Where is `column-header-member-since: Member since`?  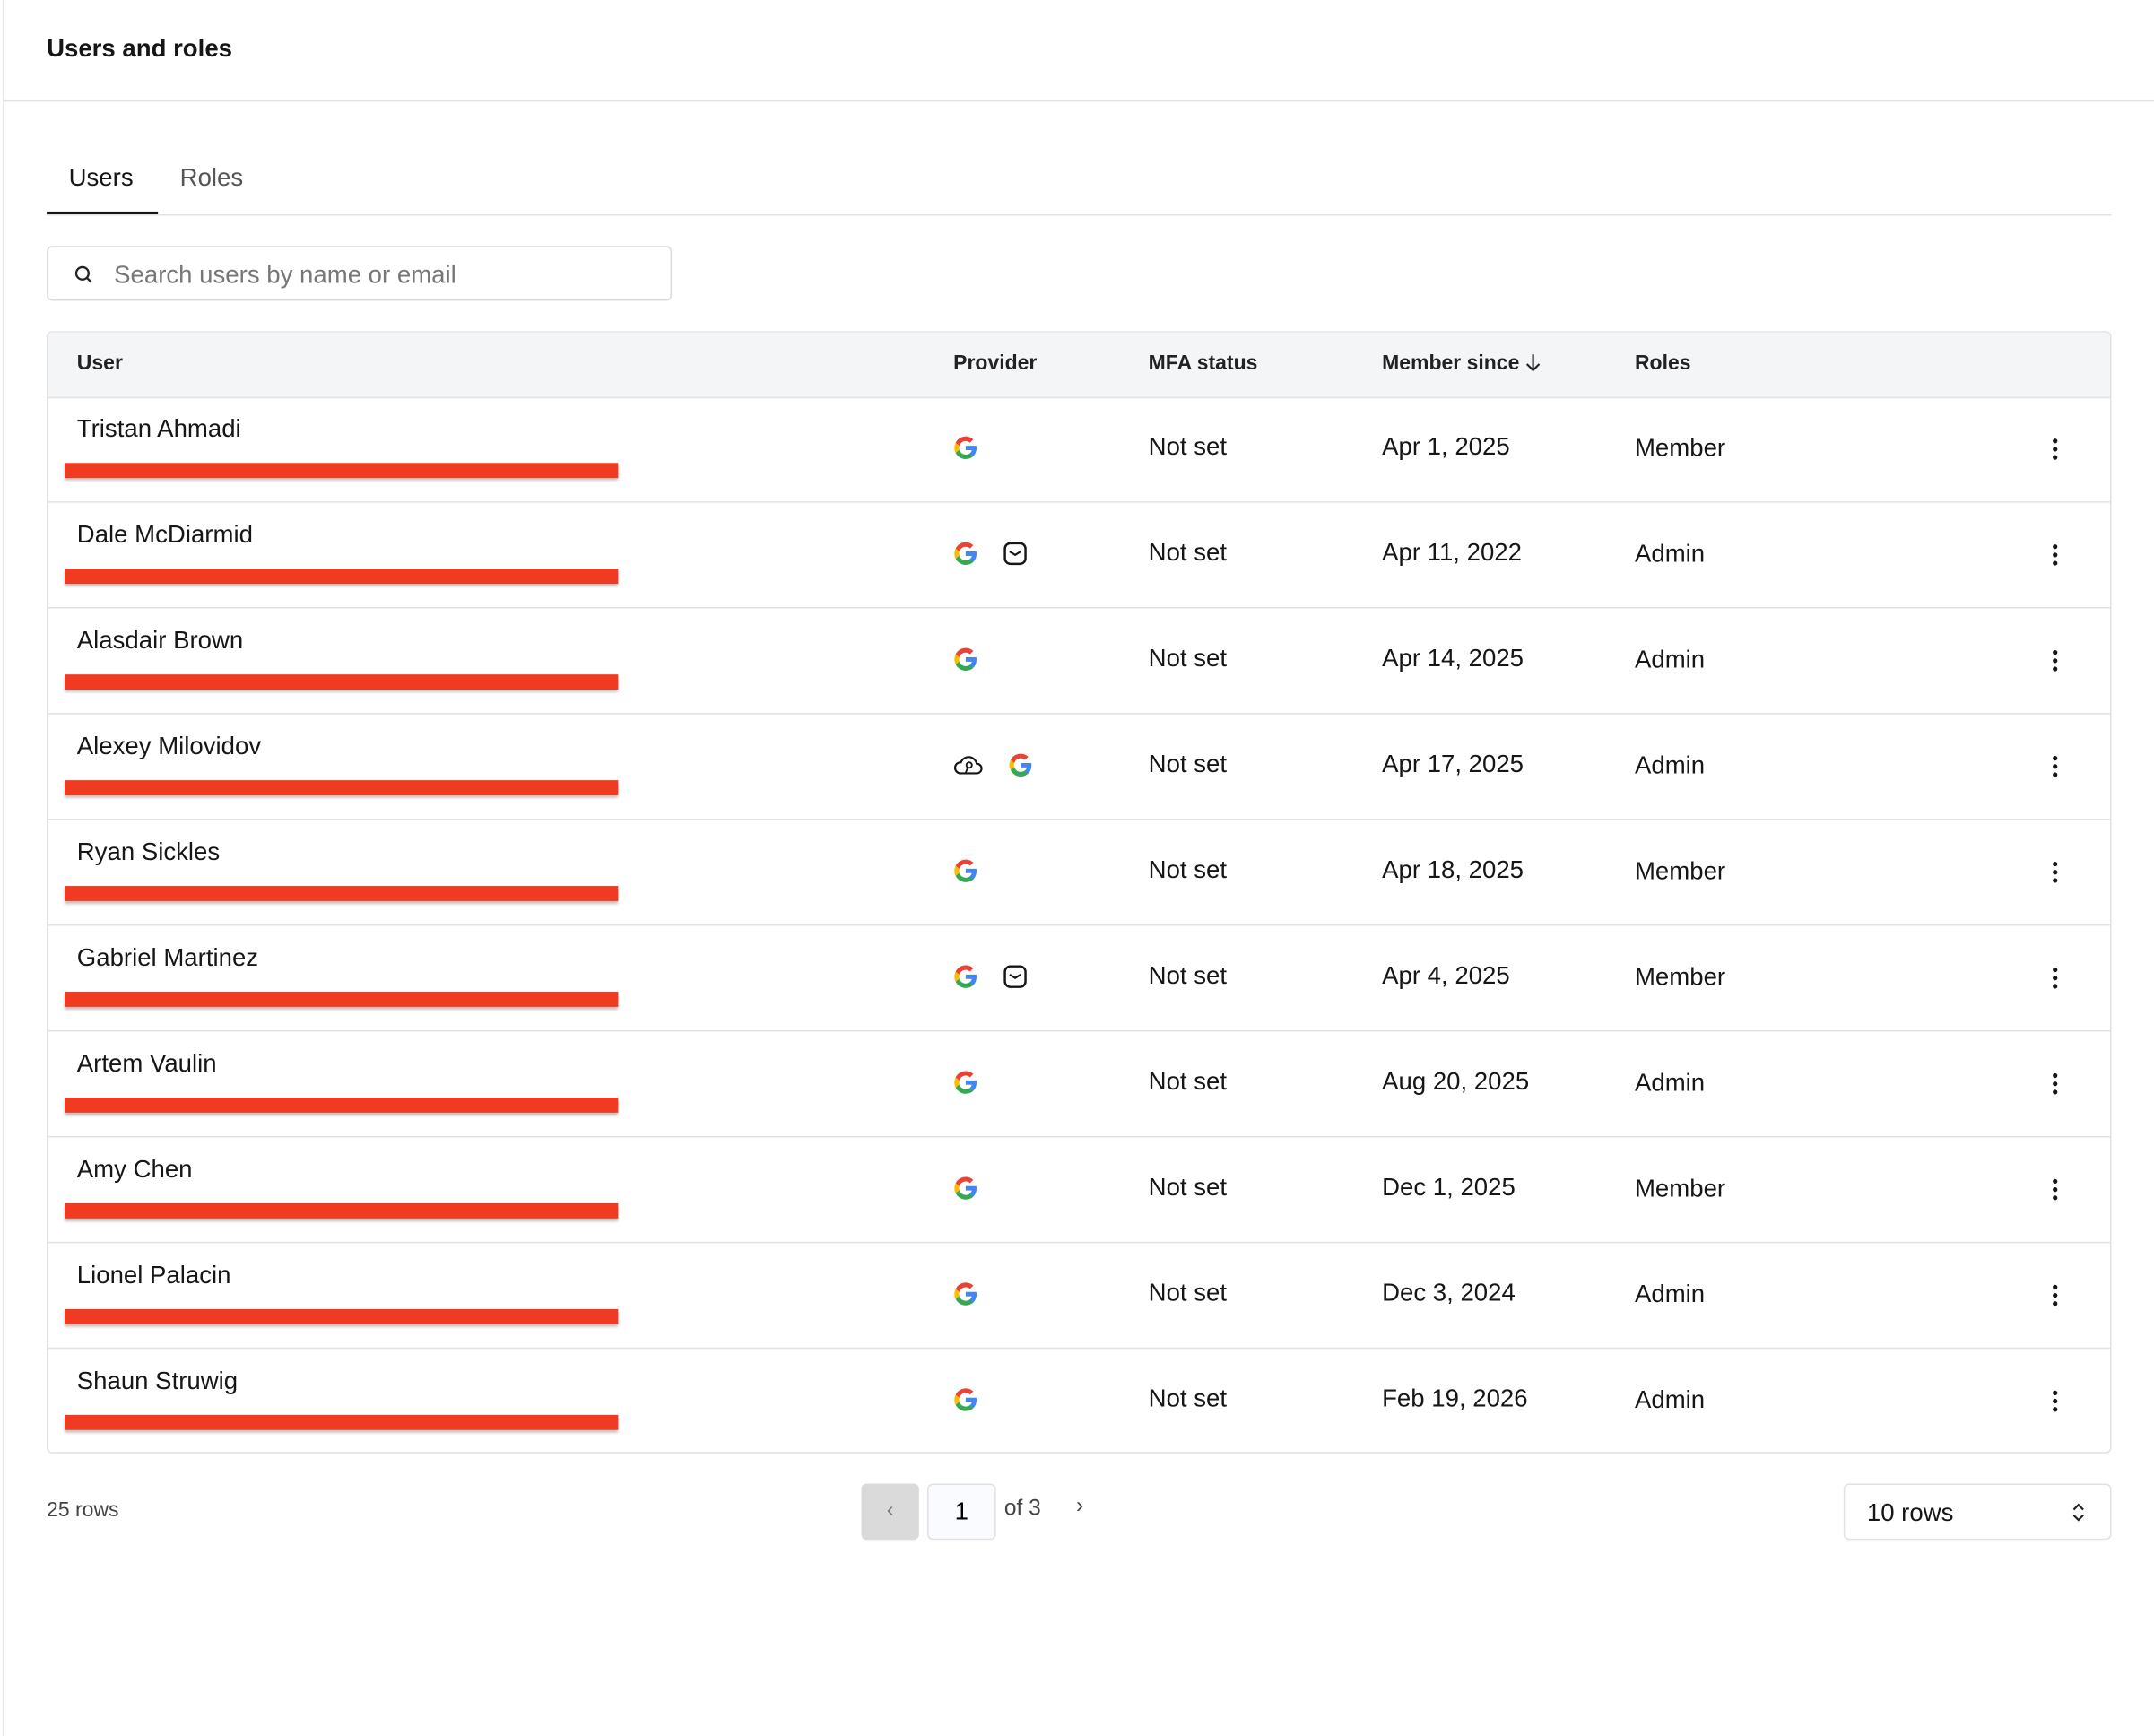 column-header-member-since: Member since is located at coordinates (1462, 364).